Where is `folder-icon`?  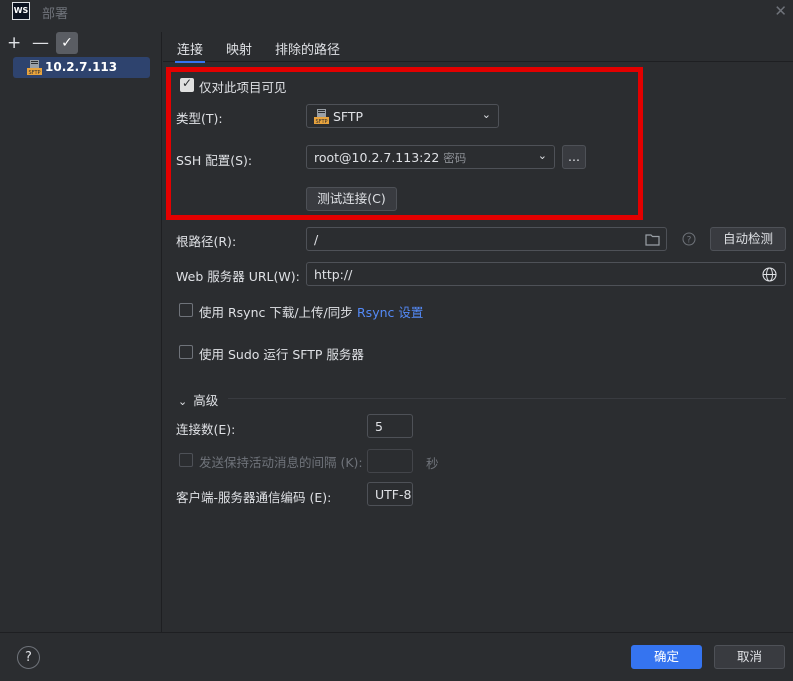 folder-icon is located at coordinates (652, 239).